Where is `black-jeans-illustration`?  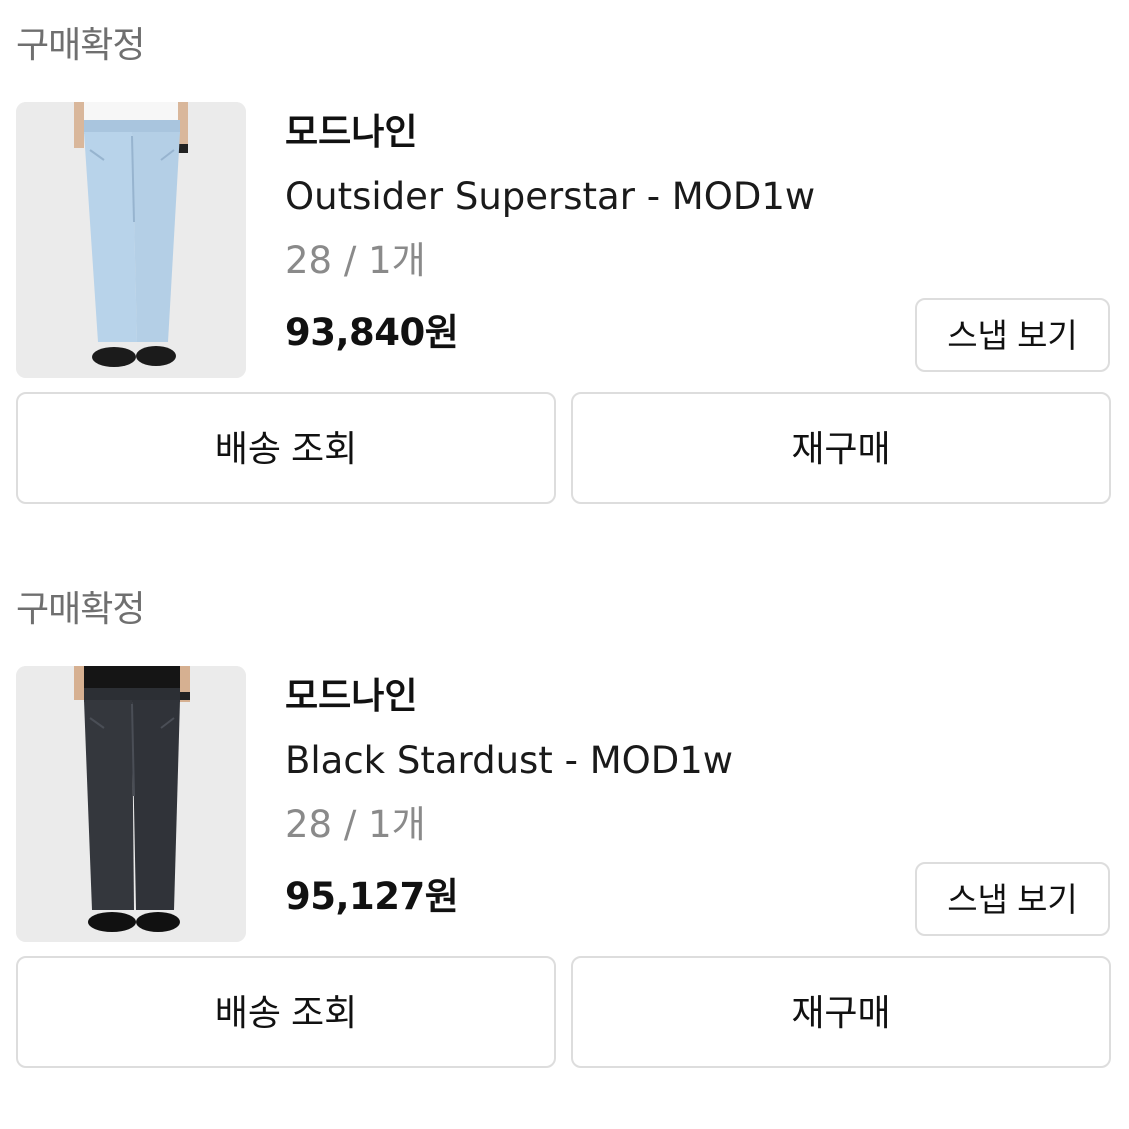
black-jeans-illustration is located at coordinates (131, 804).